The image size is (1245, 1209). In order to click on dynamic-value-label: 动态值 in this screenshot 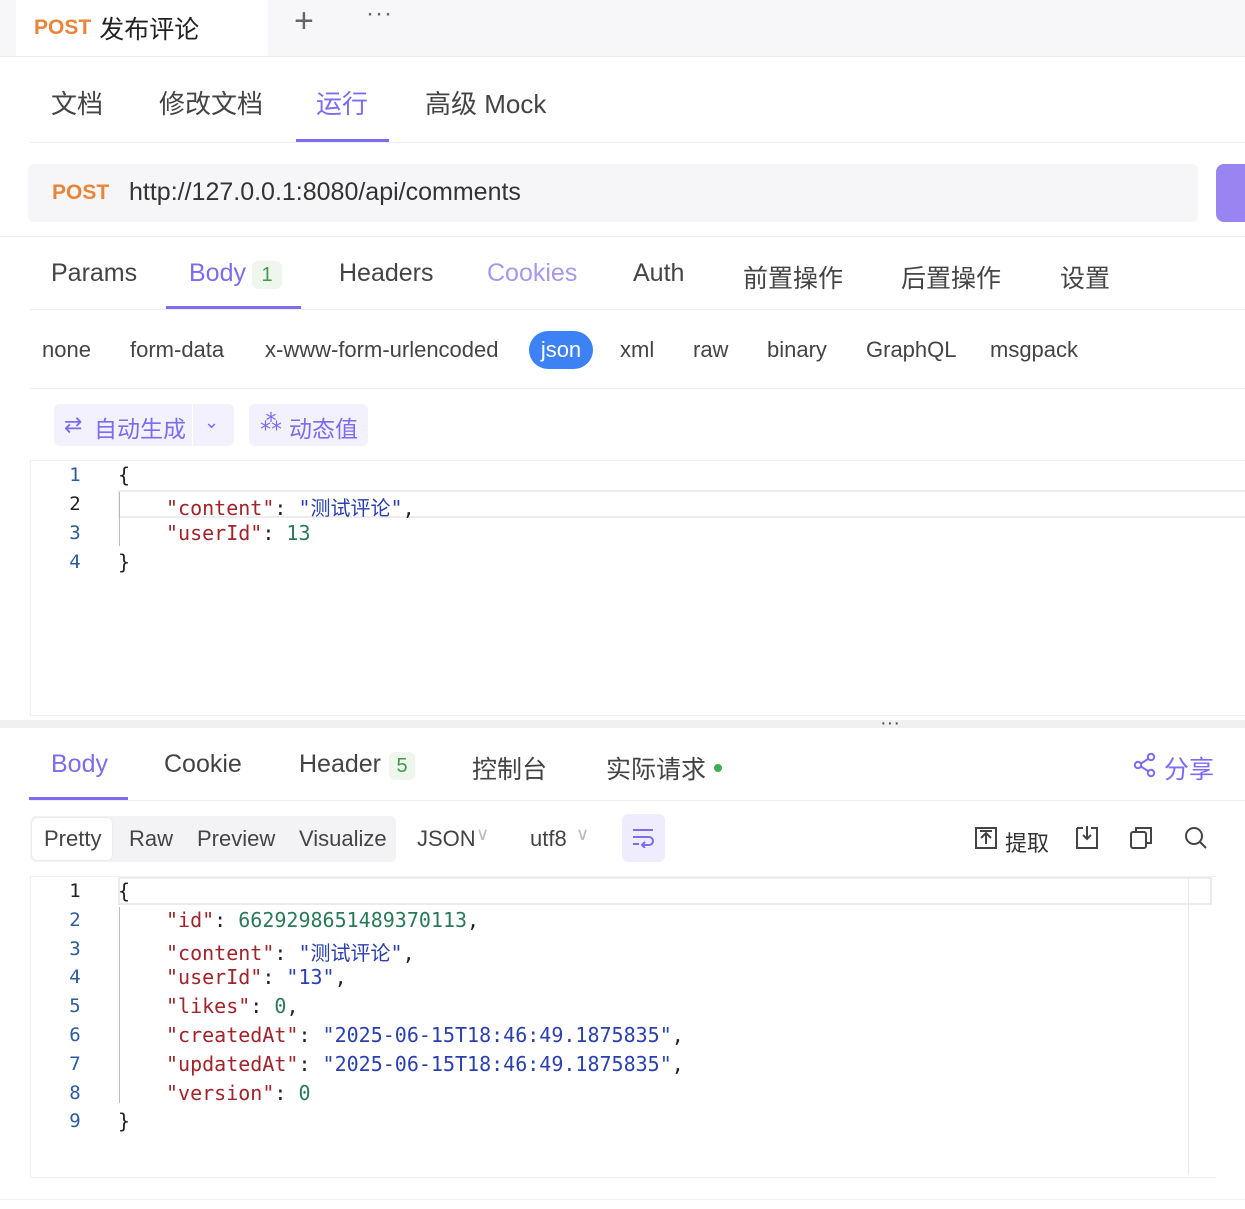, I will do `click(323, 427)`.